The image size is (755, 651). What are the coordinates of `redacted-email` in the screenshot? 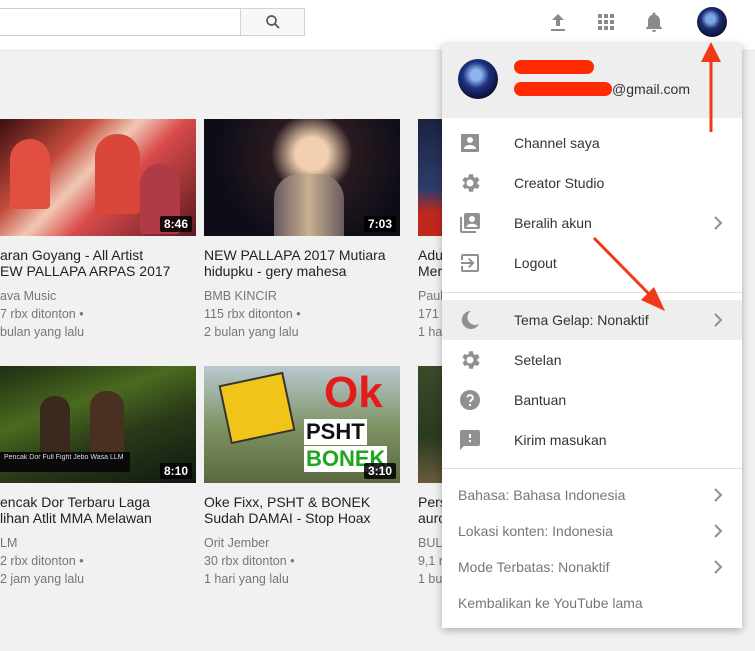 It's located at (563, 89).